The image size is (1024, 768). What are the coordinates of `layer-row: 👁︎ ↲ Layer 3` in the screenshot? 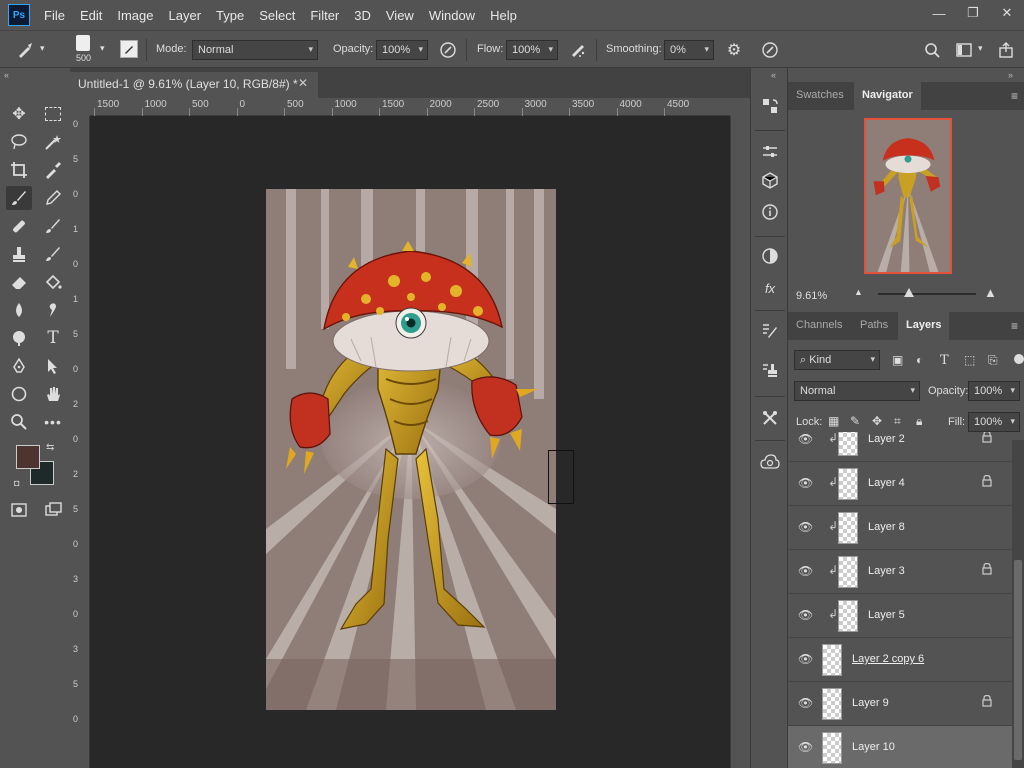 It's located at (900, 572).